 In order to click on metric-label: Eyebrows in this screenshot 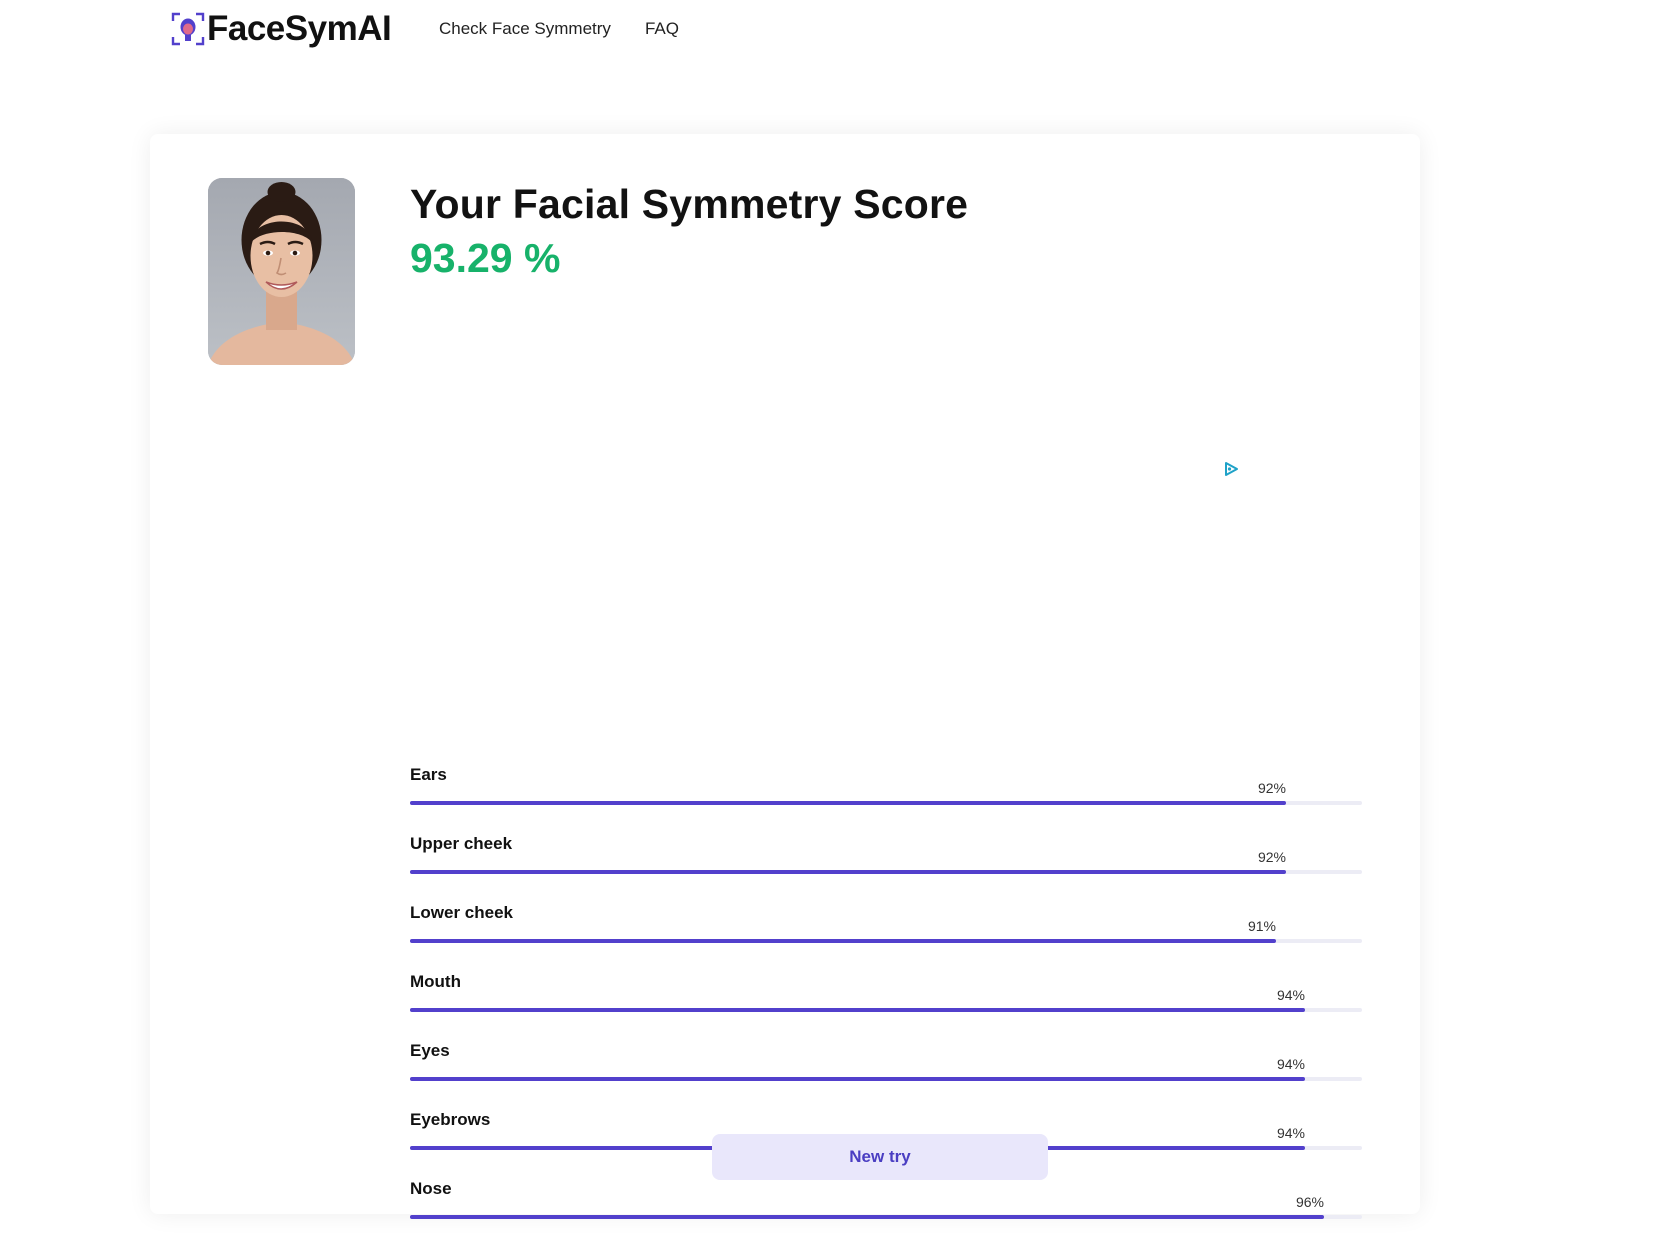, I will do `click(450, 1119)`.